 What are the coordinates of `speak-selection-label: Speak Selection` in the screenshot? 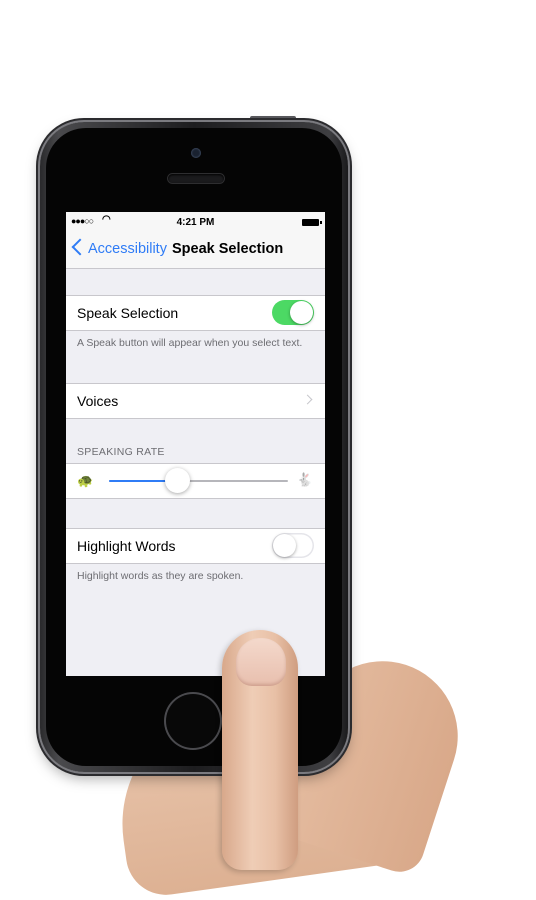 It's located at (128, 313).